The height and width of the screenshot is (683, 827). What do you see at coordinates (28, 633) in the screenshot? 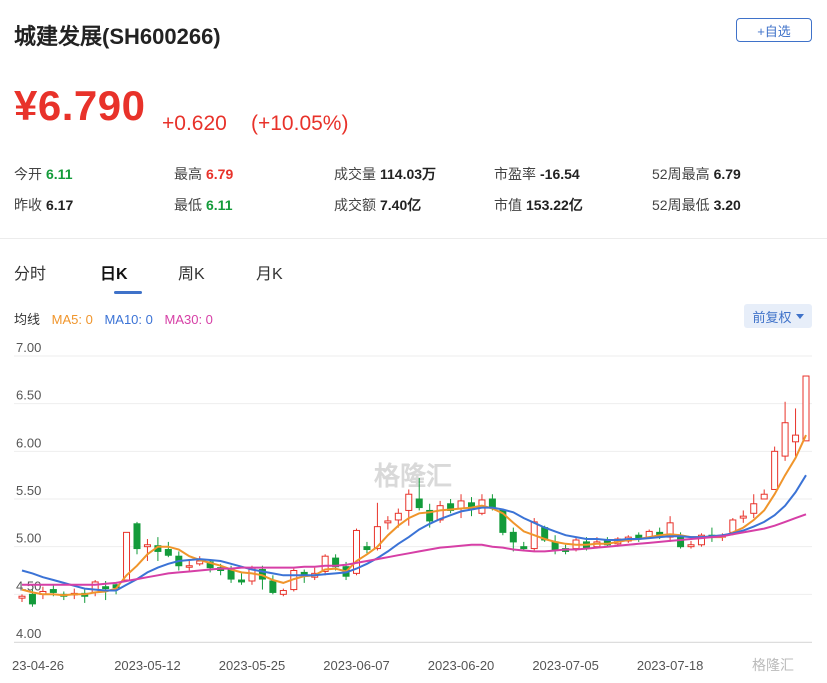
I see `y-tick-label: 4.00` at bounding box center [28, 633].